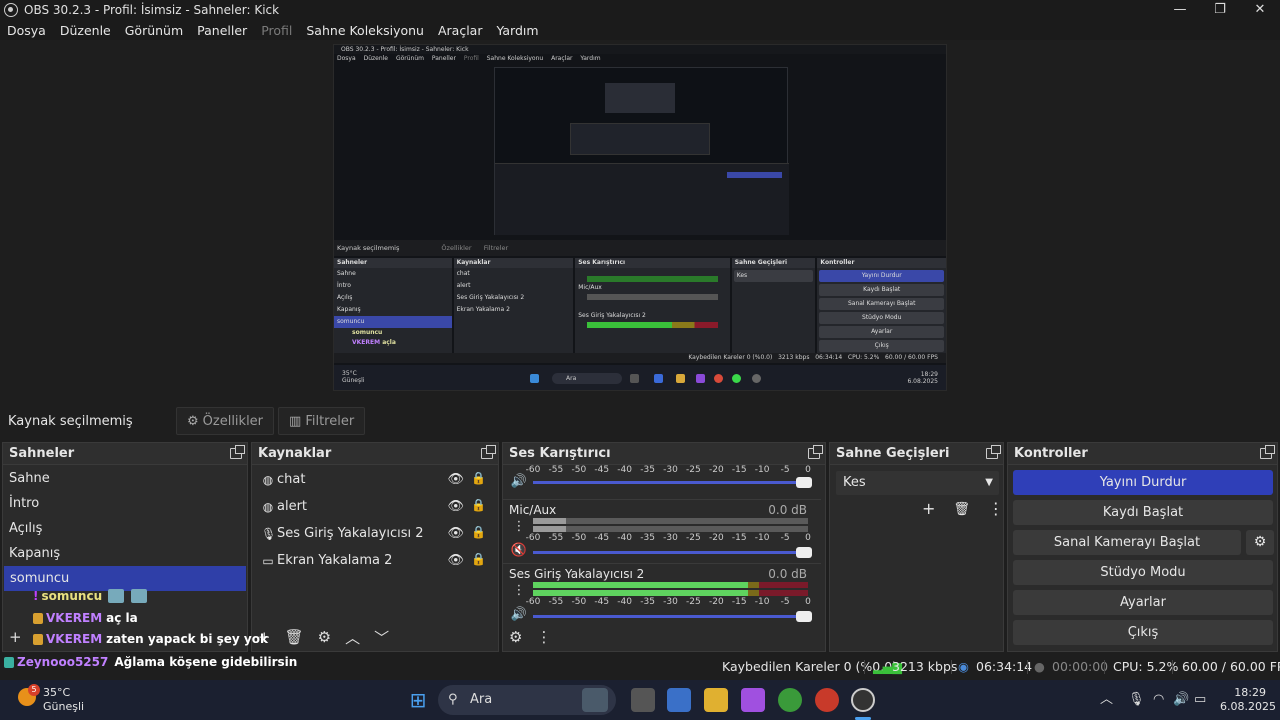  Describe the element at coordinates (893, 453) in the screenshot. I see `transitions-title: Sahne Geçişleri` at that location.